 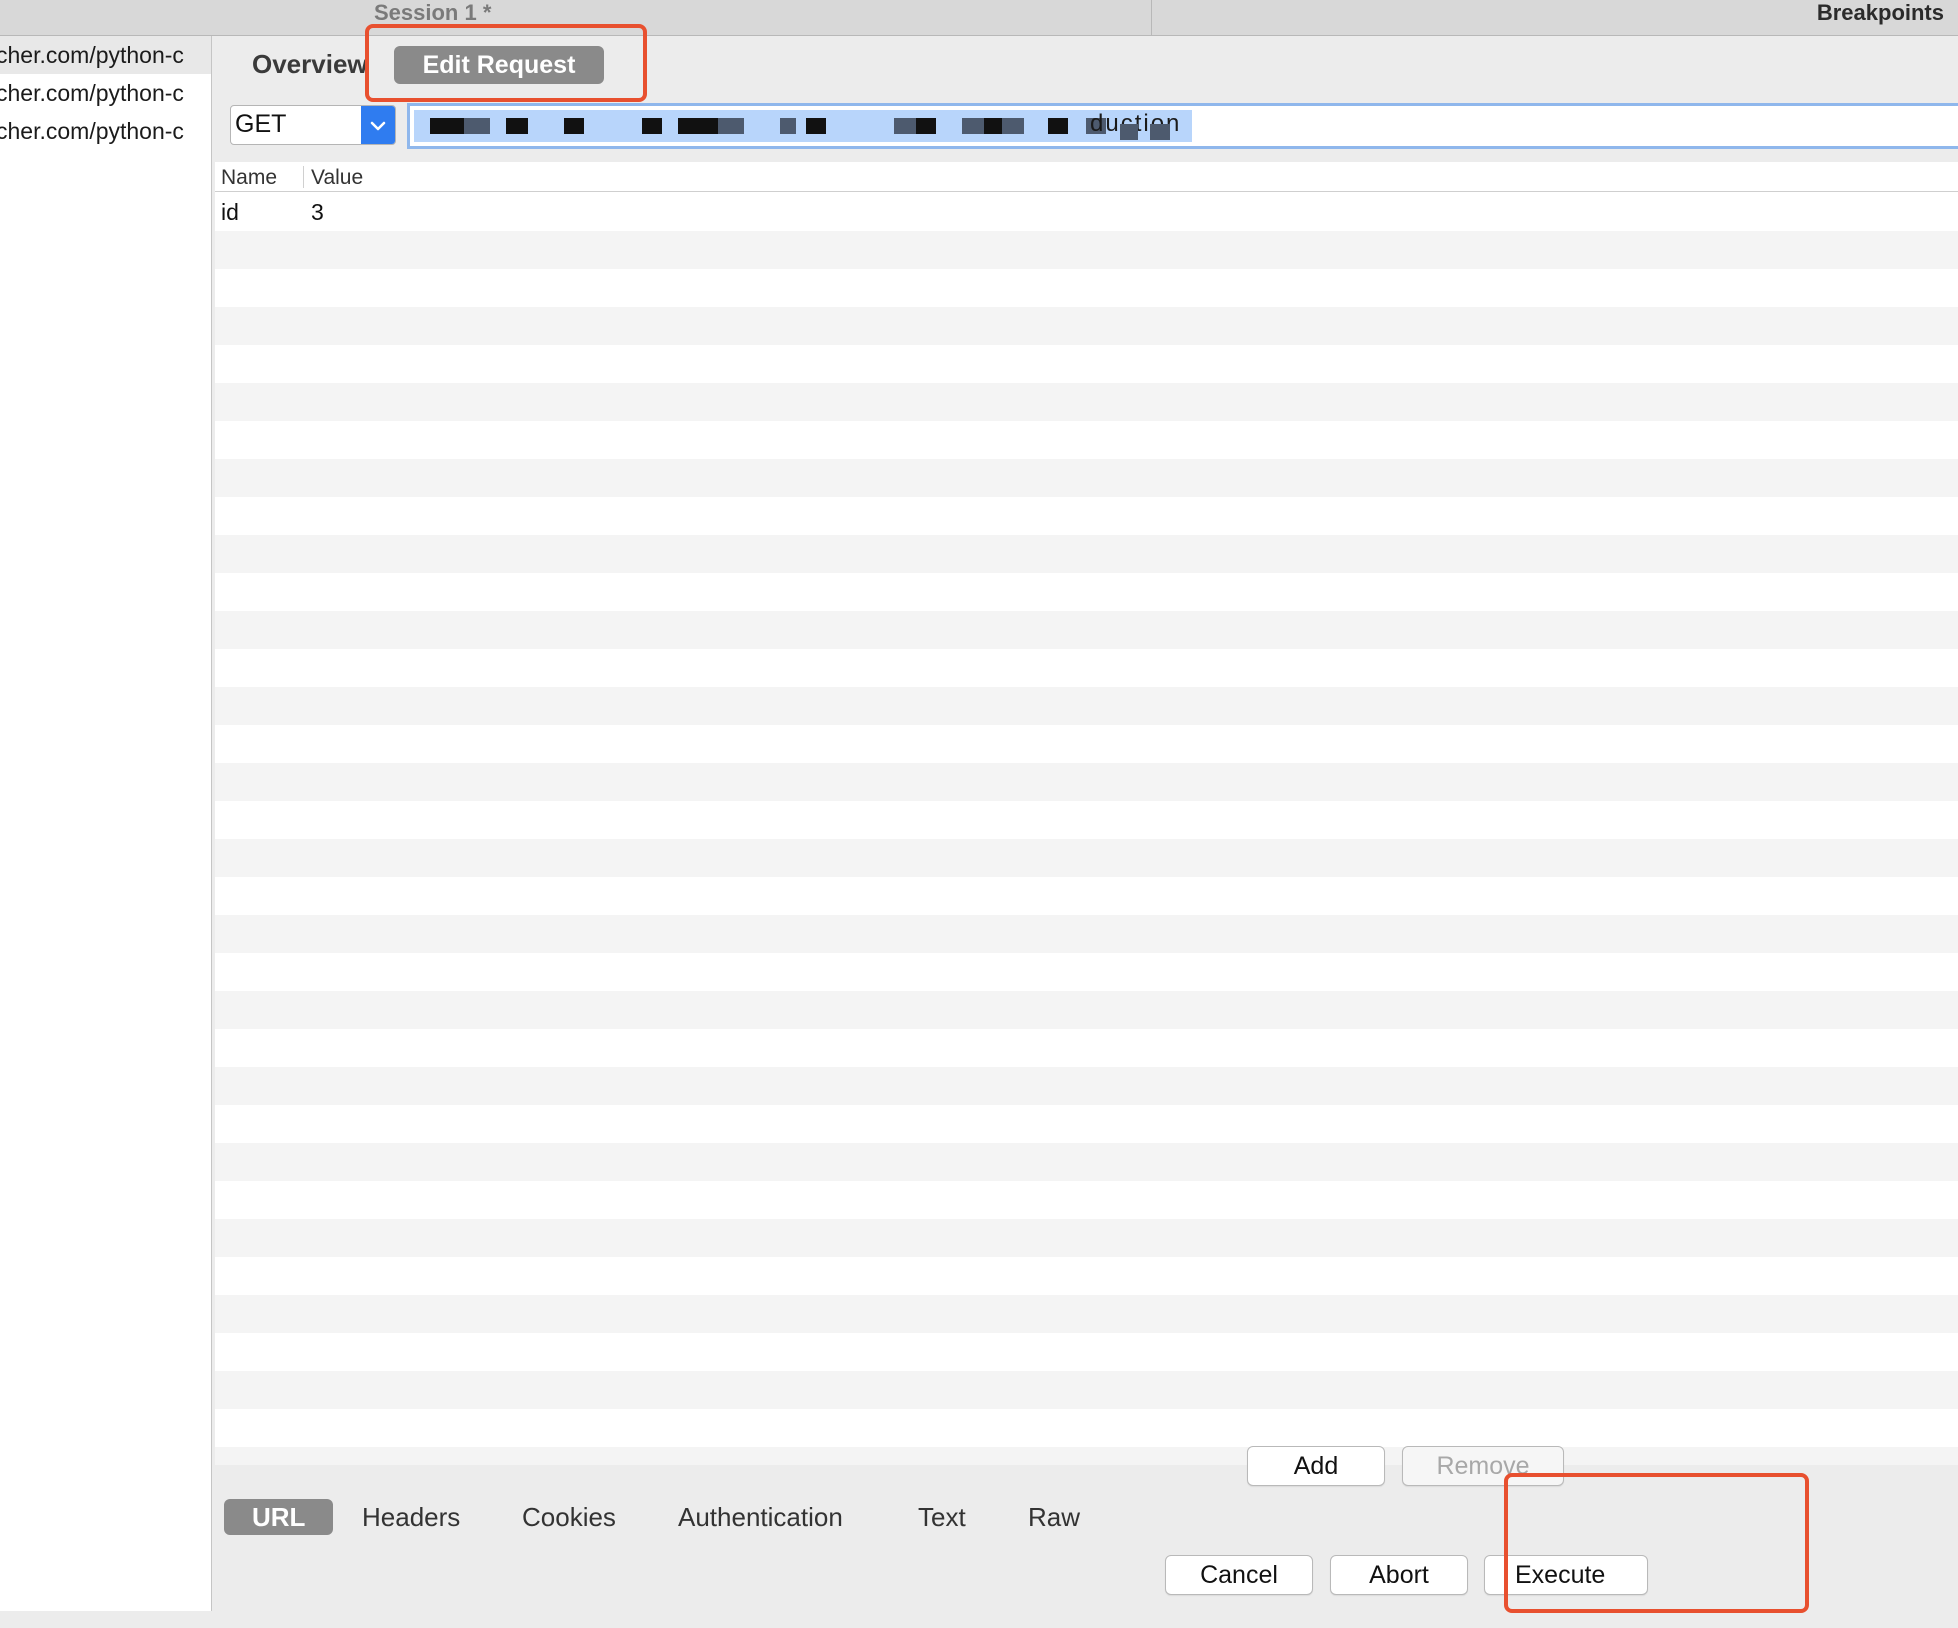 I want to click on tab-raw: Raw, so click(x=1054, y=1517).